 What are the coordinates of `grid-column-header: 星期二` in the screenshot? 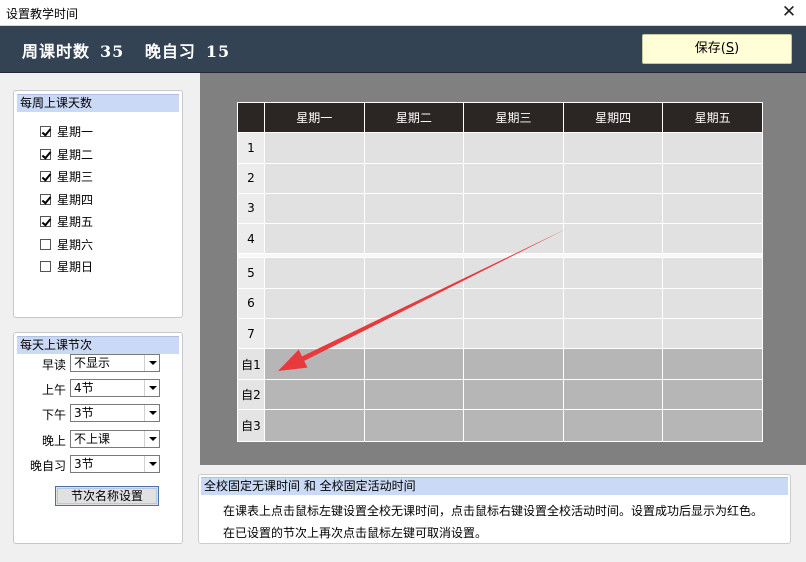 It's located at (414, 117).